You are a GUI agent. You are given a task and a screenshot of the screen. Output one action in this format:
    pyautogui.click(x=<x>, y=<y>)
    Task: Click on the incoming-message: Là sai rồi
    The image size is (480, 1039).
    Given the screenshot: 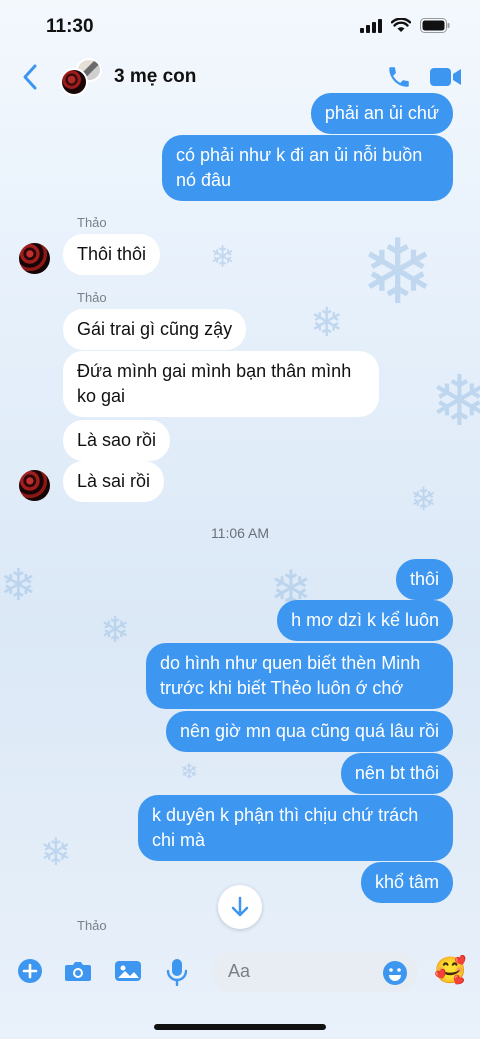 What is the action you would take?
    pyautogui.click(x=114, y=481)
    